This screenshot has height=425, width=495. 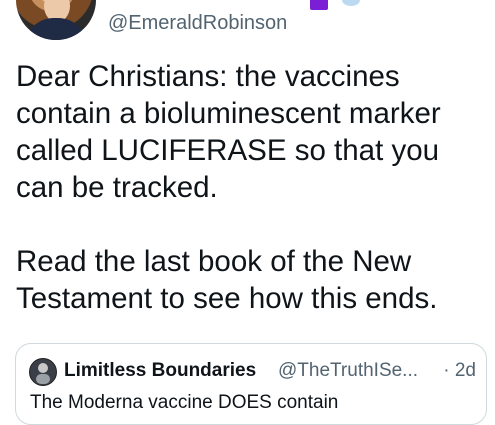 What do you see at coordinates (459, 371) in the screenshot?
I see `quoted-timestamp: · 2d` at bounding box center [459, 371].